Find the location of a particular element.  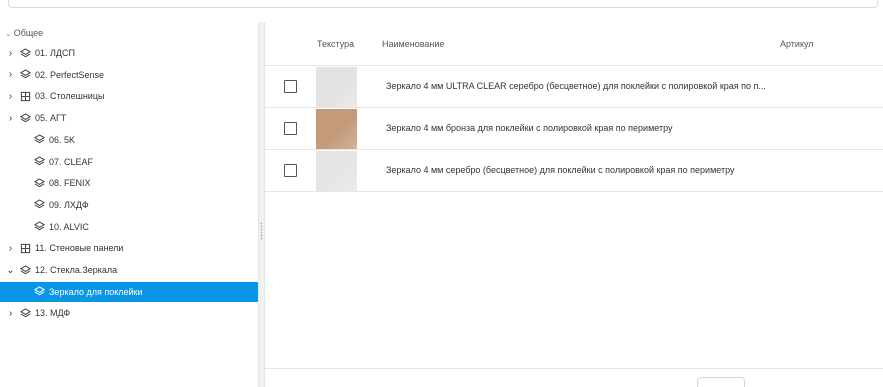

splitter-handle-icon is located at coordinates (261, 231).